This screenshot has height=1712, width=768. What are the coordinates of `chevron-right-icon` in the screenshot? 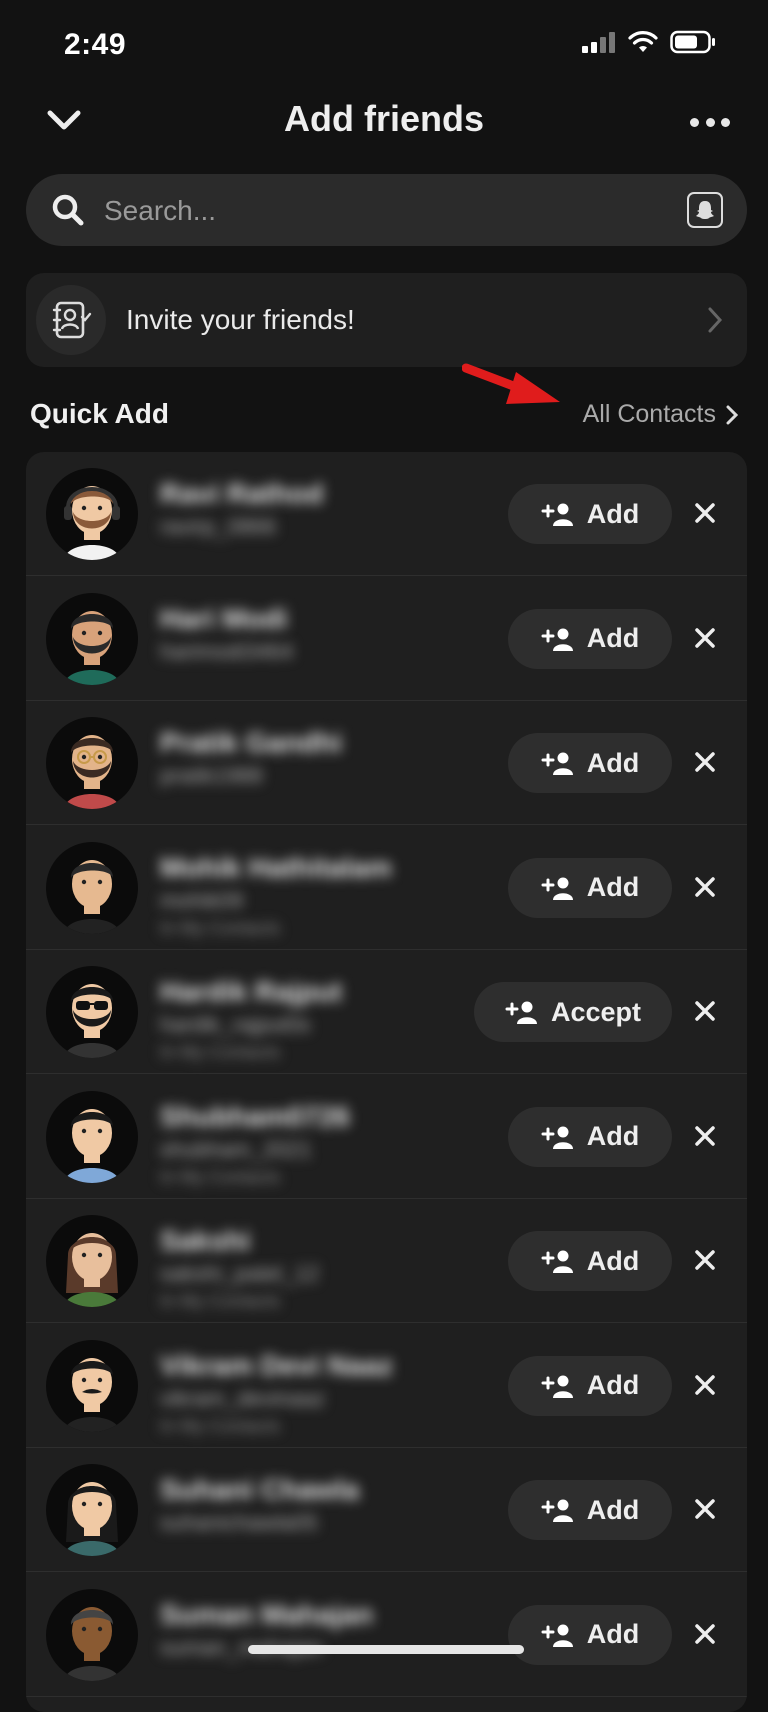 It's located at (715, 320).